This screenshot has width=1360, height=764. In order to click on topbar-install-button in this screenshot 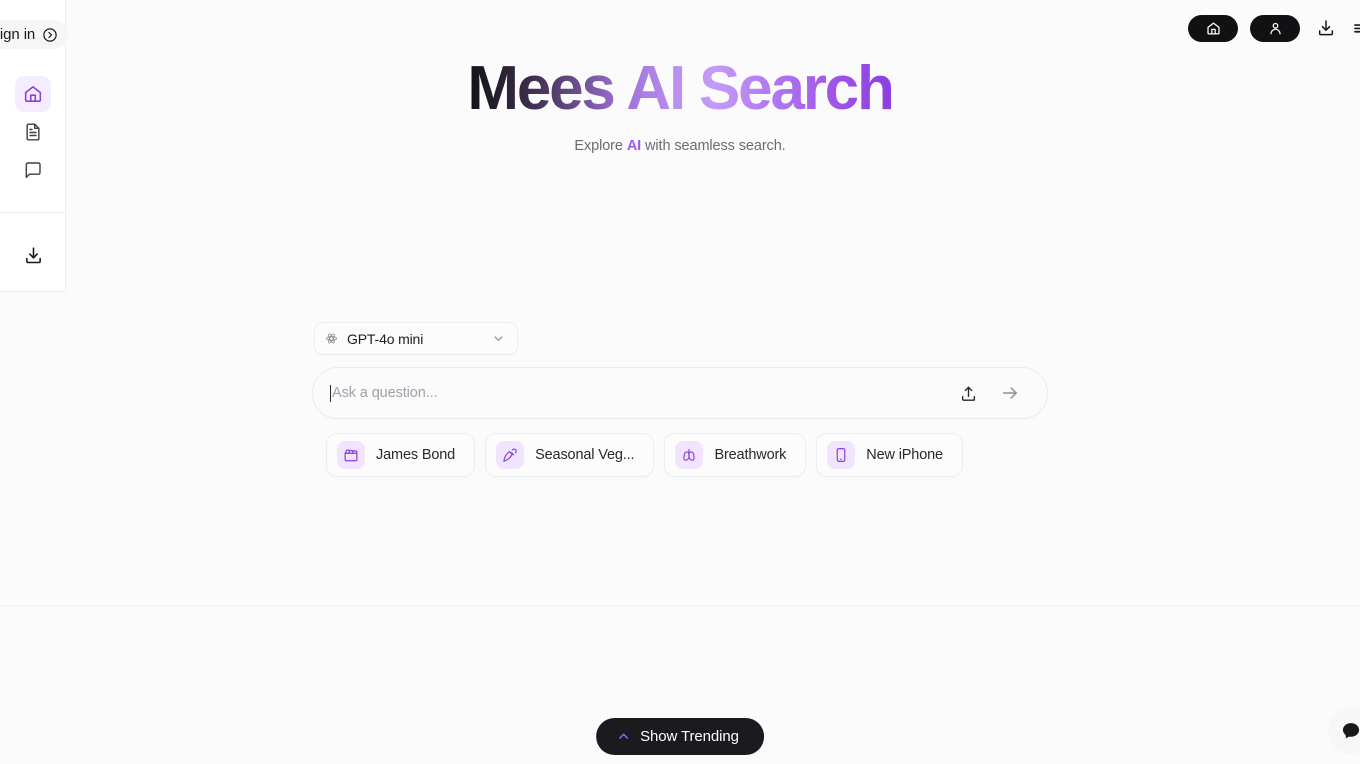, I will do `click(1326, 28)`.